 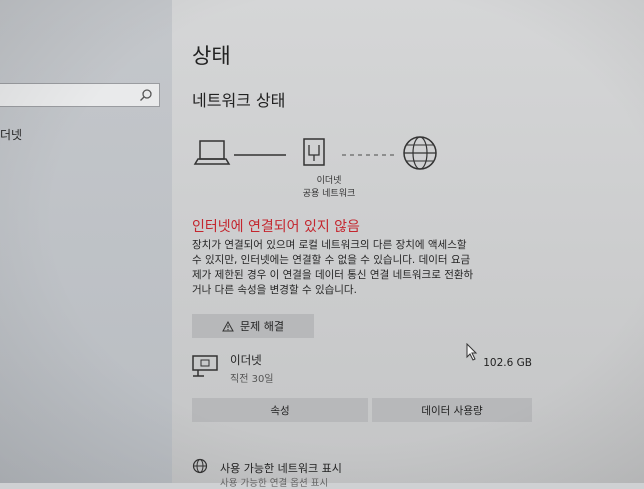 I want to click on settings-search-input, so click(x=80, y=95).